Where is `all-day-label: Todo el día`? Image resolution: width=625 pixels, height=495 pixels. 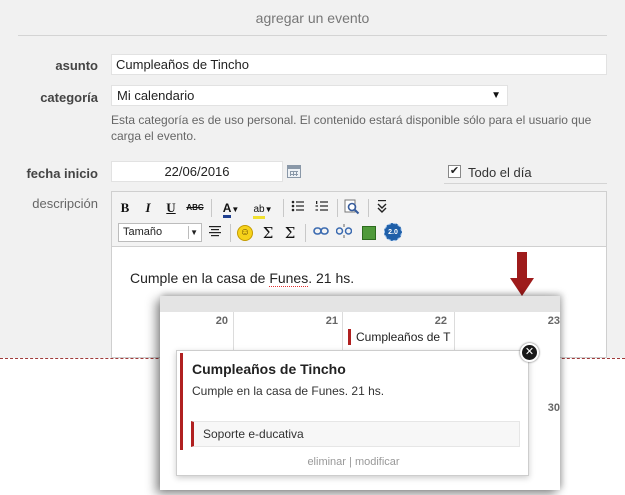 all-day-label: Todo el día is located at coordinates (500, 172).